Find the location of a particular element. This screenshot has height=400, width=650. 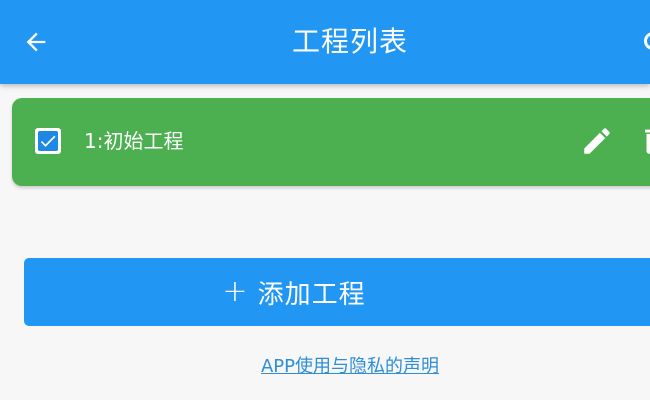

add-project-label: 添加工程 is located at coordinates (311, 294).